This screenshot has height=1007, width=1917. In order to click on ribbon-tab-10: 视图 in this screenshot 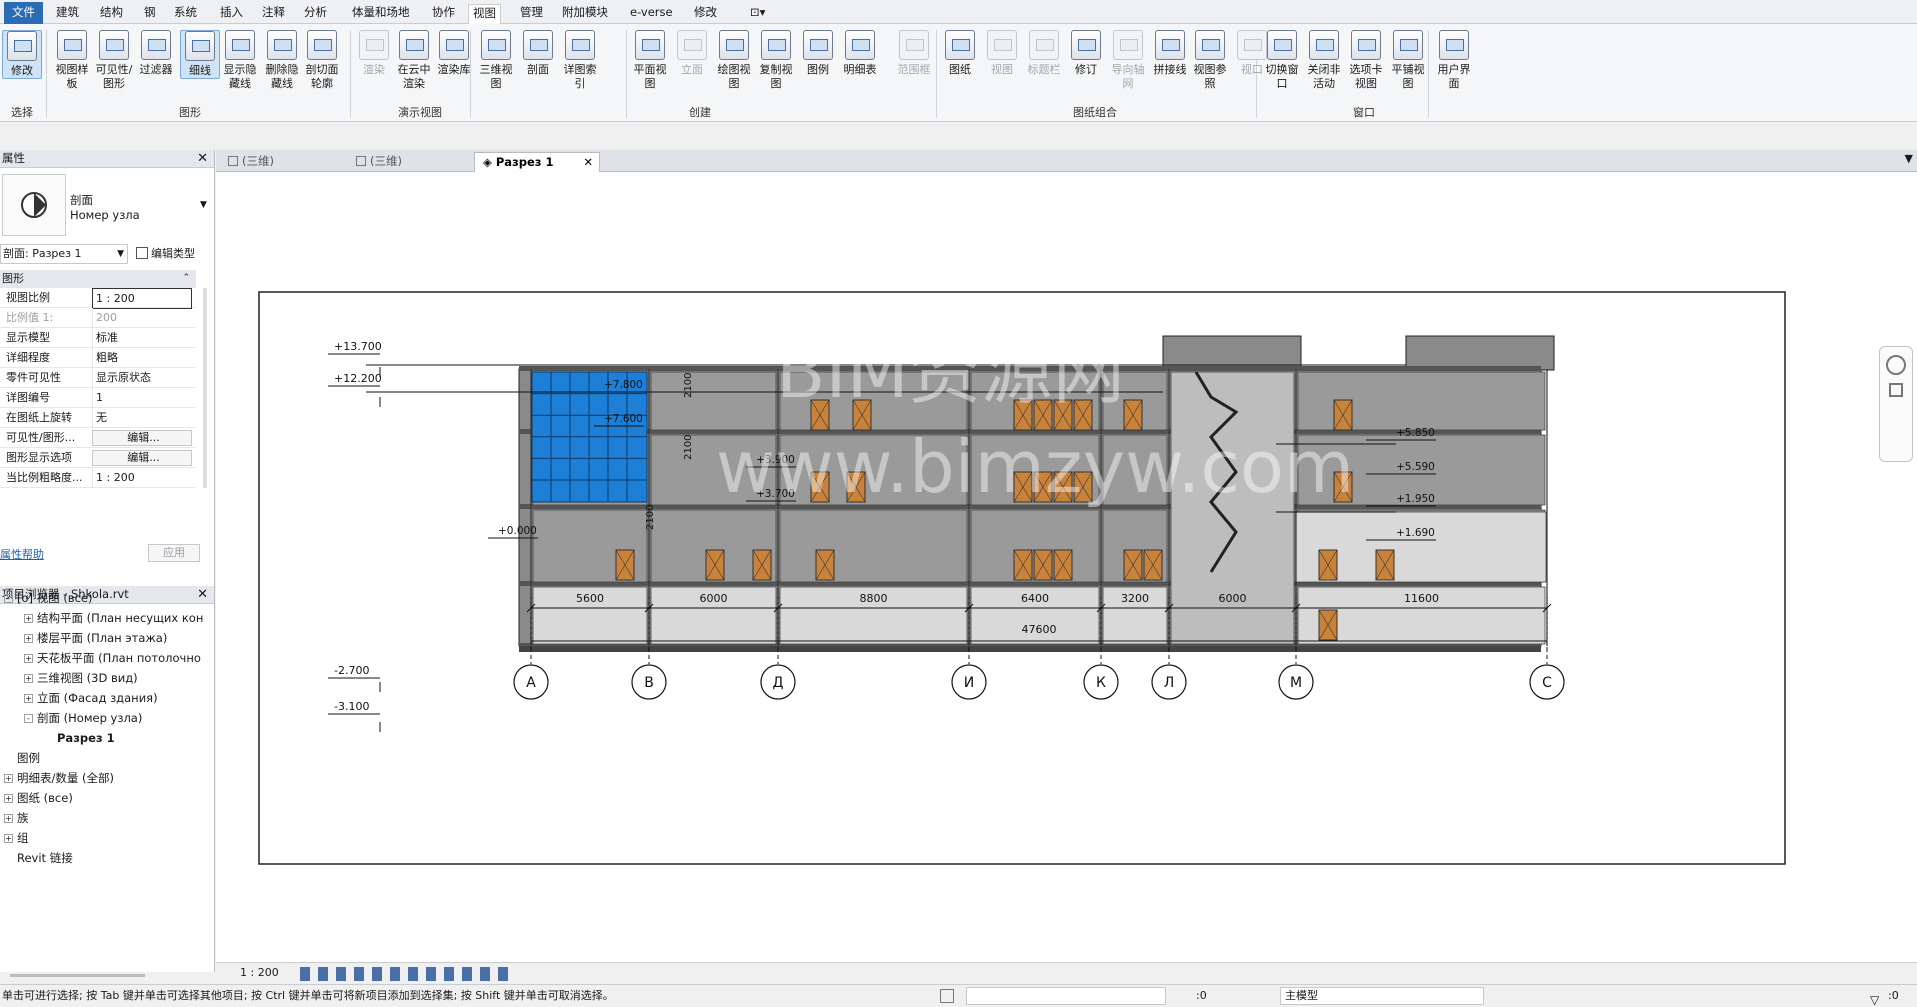, I will do `click(484, 14)`.